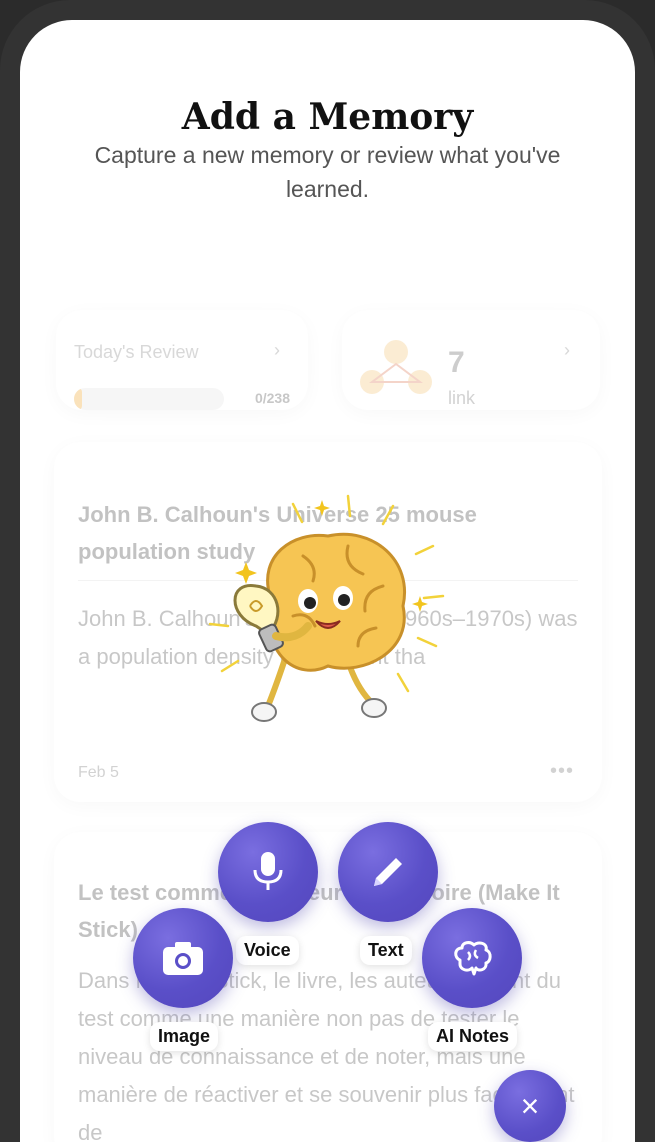 The height and width of the screenshot is (1142, 655). I want to click on brain-icon, so click(473, 958).